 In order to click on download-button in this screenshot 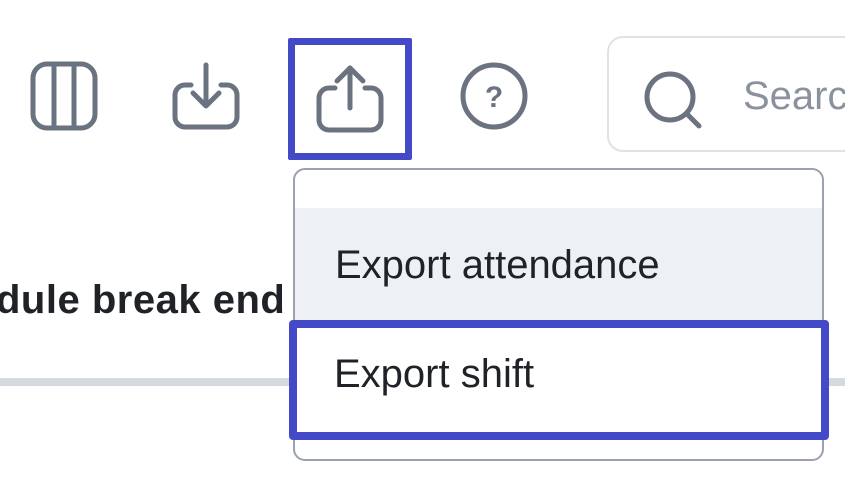, I will do `click(206, 96)`.